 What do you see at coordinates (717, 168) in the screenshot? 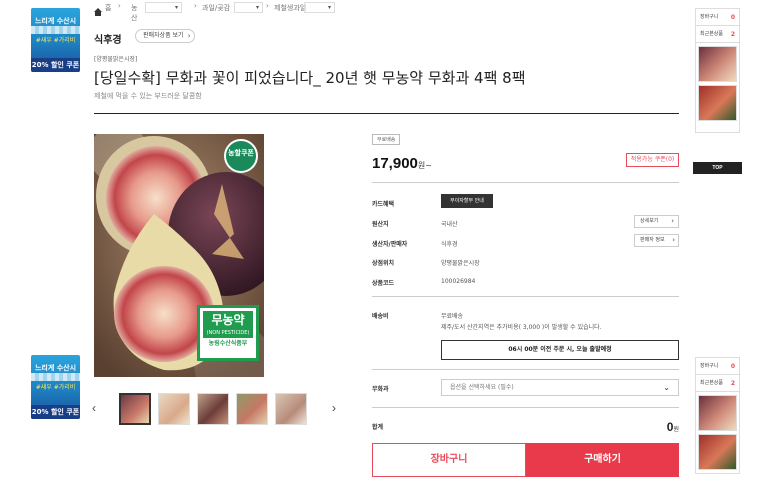
I see `scroll-top-button: TOP` at bounding box center [717, 168].